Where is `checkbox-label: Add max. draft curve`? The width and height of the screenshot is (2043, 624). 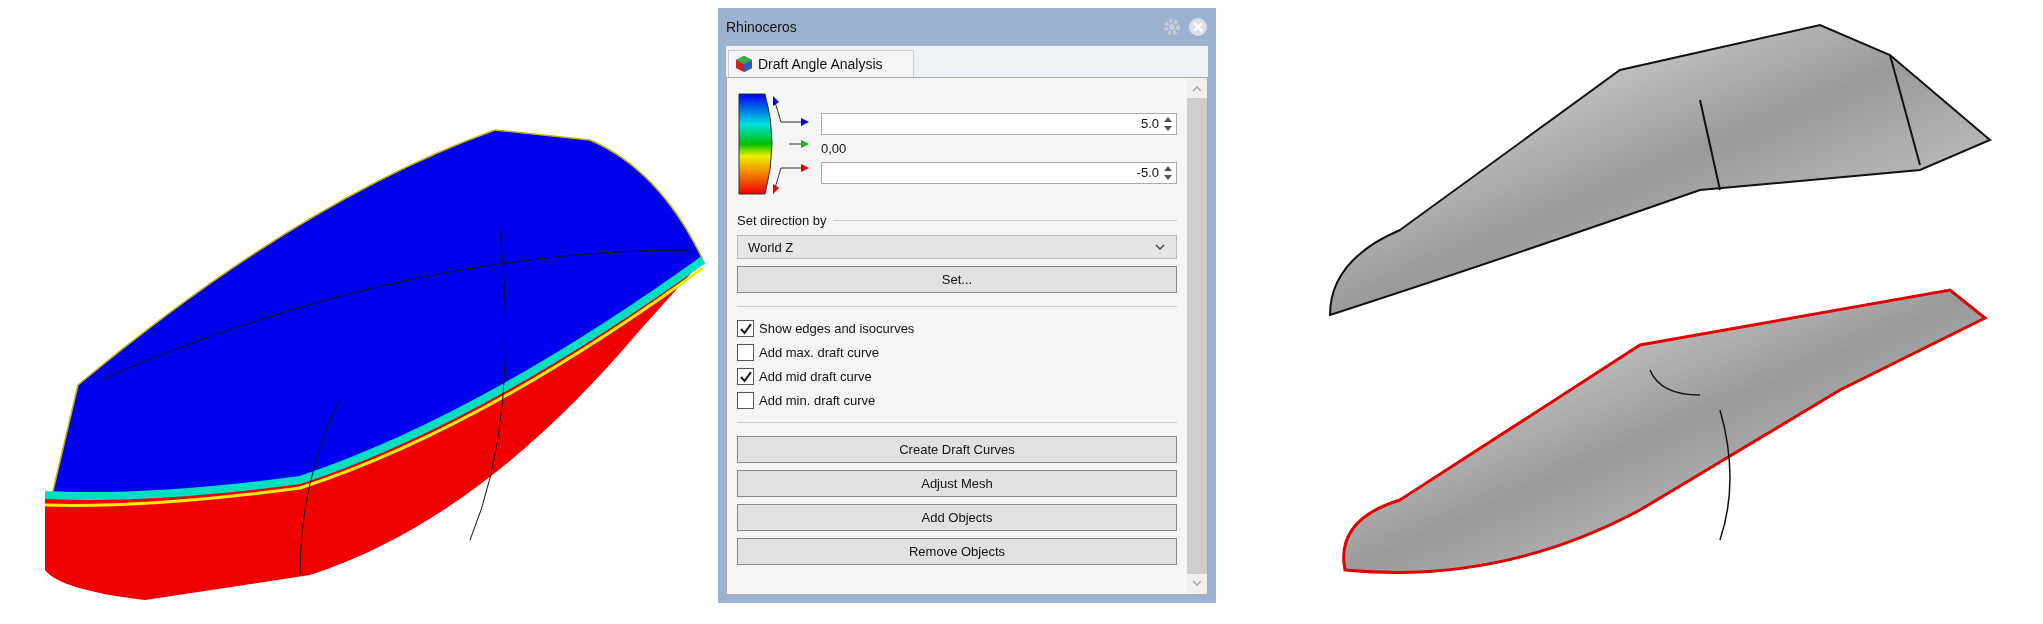
checkbox-label: Add max. draft curve is located at coordinates (819, 352).